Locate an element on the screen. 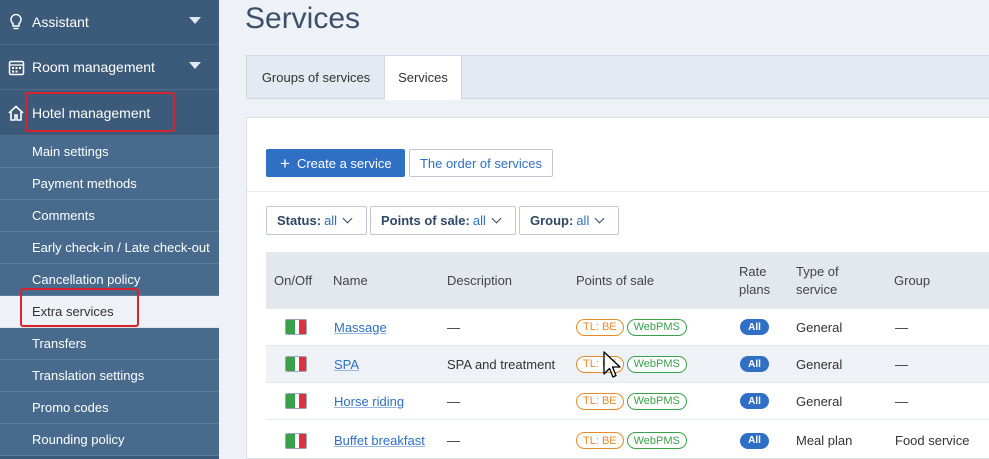  header-rate-plans-line2: plans is located at coordinates (755, 289).